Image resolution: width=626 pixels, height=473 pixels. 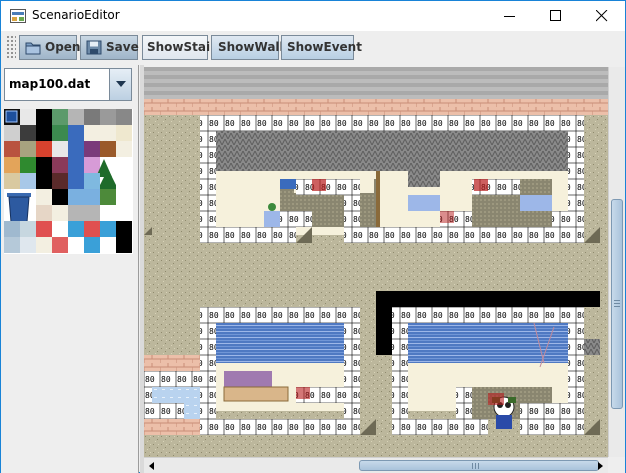 I want to click on scroll-right-icon, so click(x=600, y=466).